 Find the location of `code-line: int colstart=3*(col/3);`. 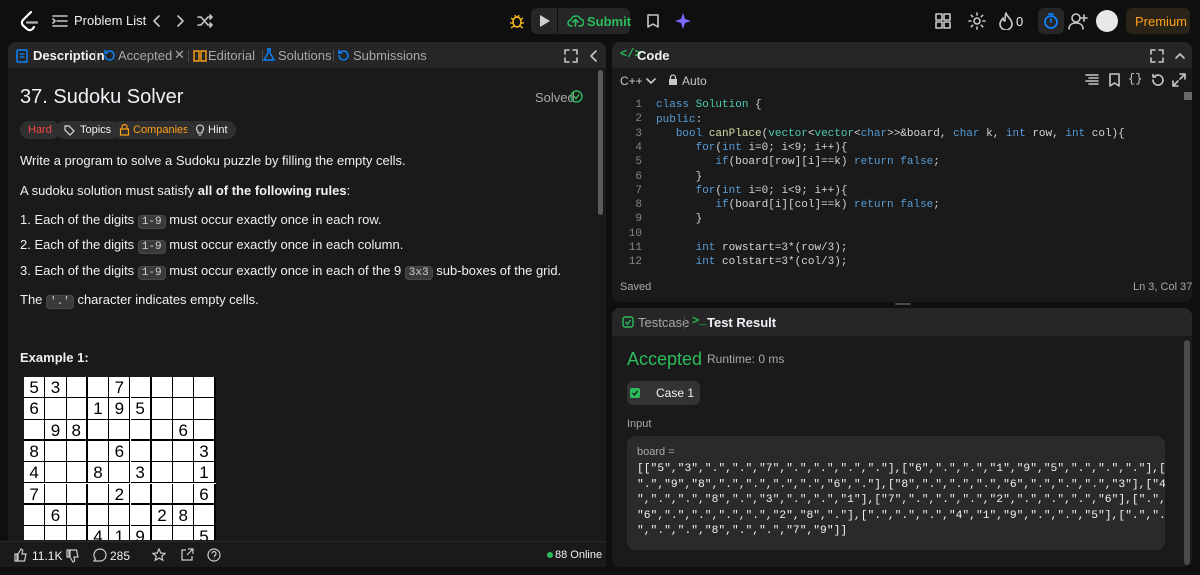

code-line: int colstart=3*(col/3); is located at coordinates (752, 262).